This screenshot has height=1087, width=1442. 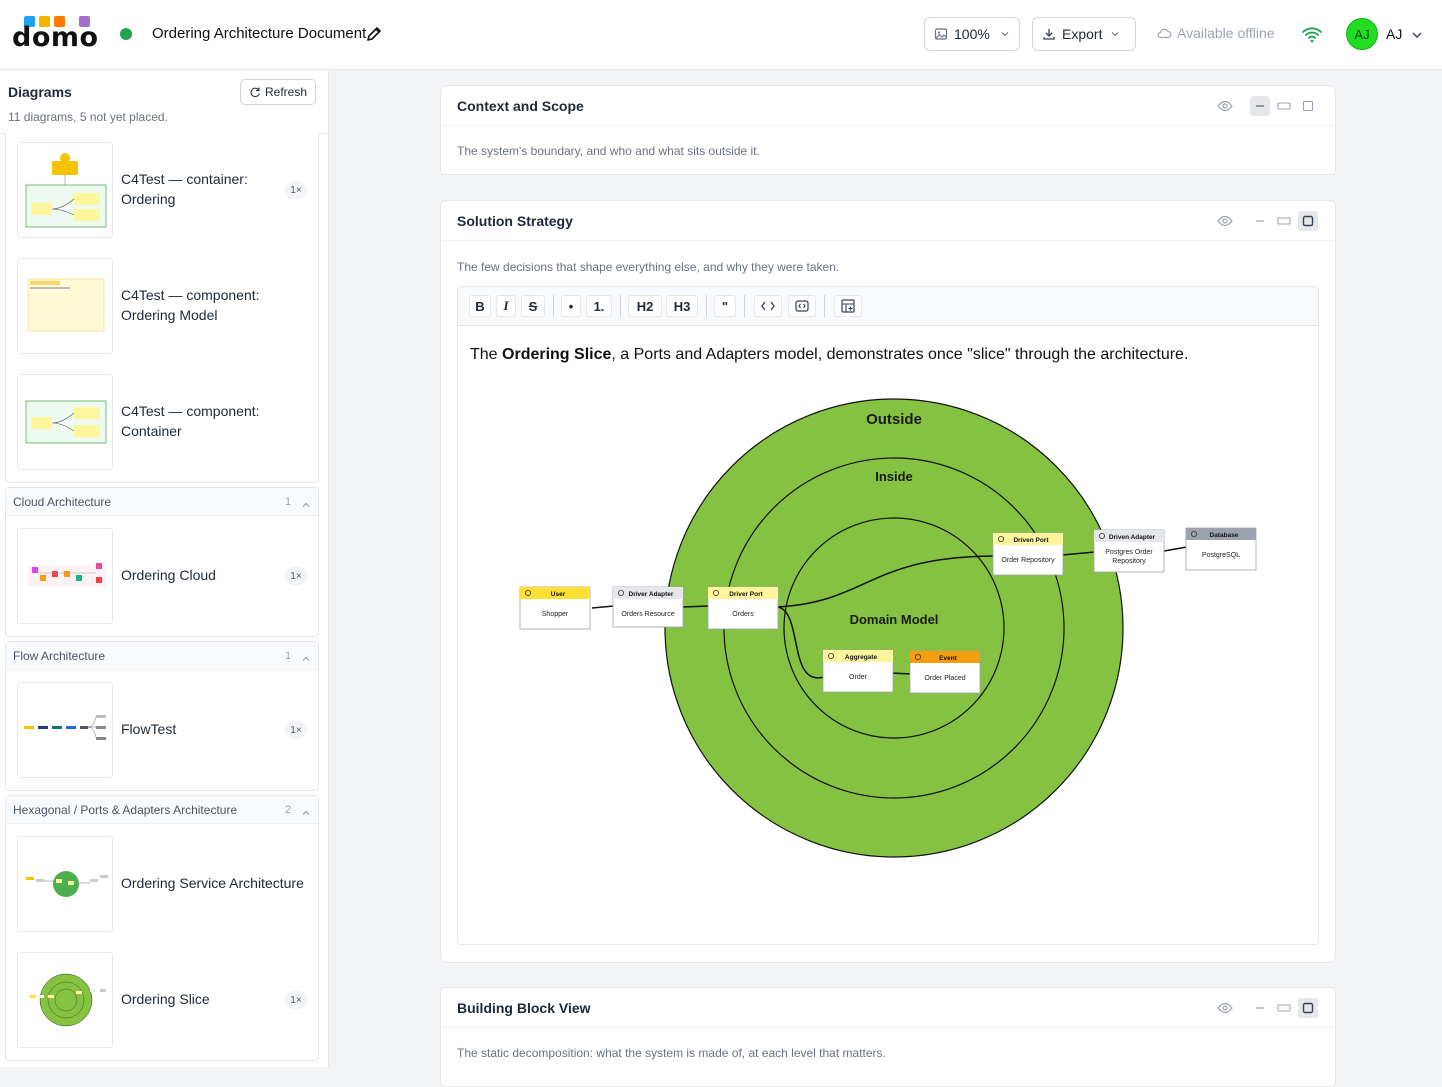 I want to click on zoom-button: 100%, so click(x=972, y=34).